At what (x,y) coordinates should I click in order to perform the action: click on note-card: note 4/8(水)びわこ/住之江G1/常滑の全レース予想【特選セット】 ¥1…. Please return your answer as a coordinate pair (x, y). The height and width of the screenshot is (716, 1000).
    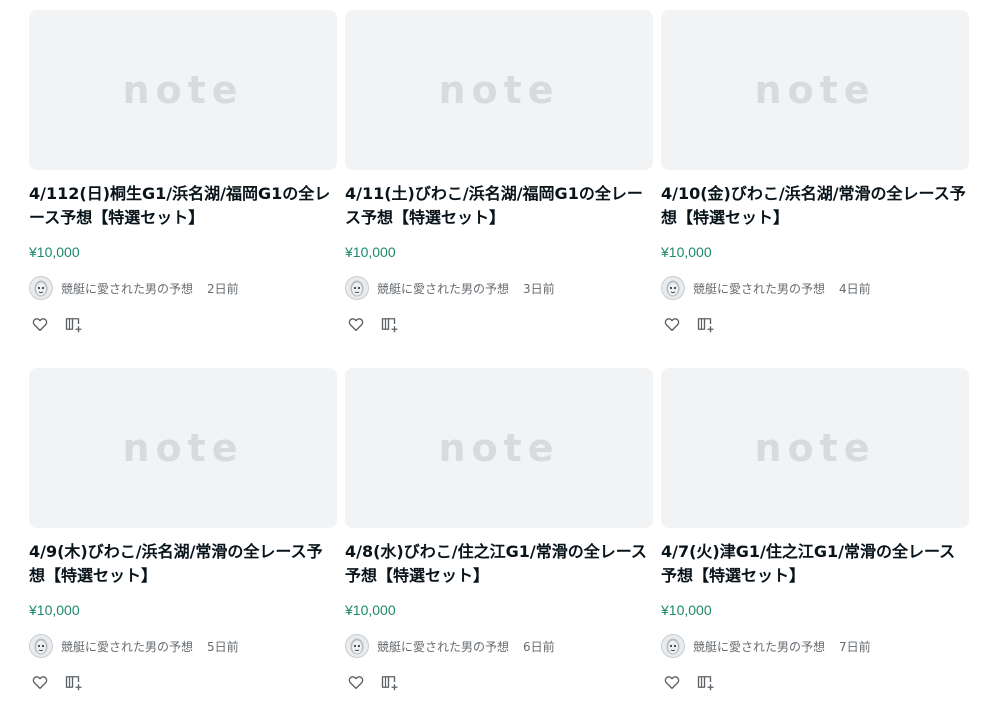
    Looking at the image, I should click on (499, 536).